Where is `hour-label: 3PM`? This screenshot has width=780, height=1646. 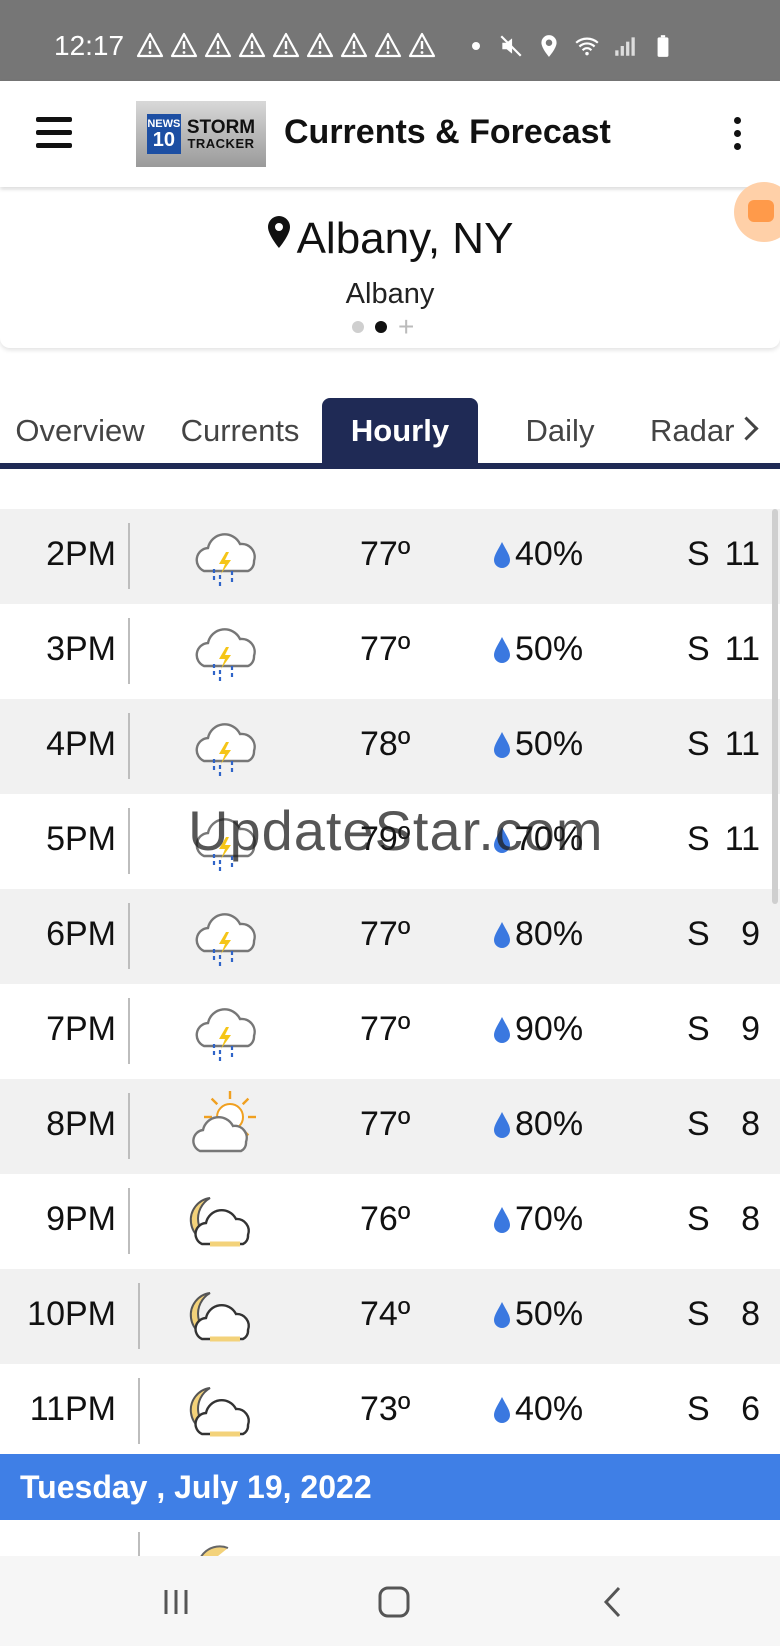
hour-label: 3PM is located at coordinates (81, 649).